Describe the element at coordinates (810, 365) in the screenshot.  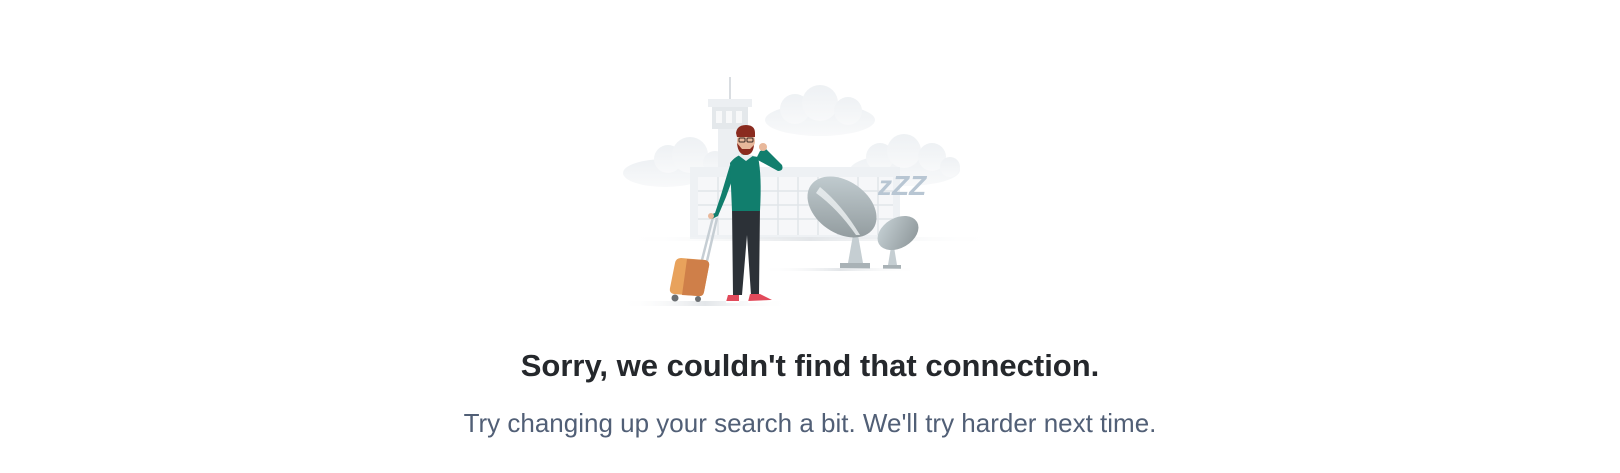
I see `page-title: Sorry, we couldn't find that connection.` at that location.